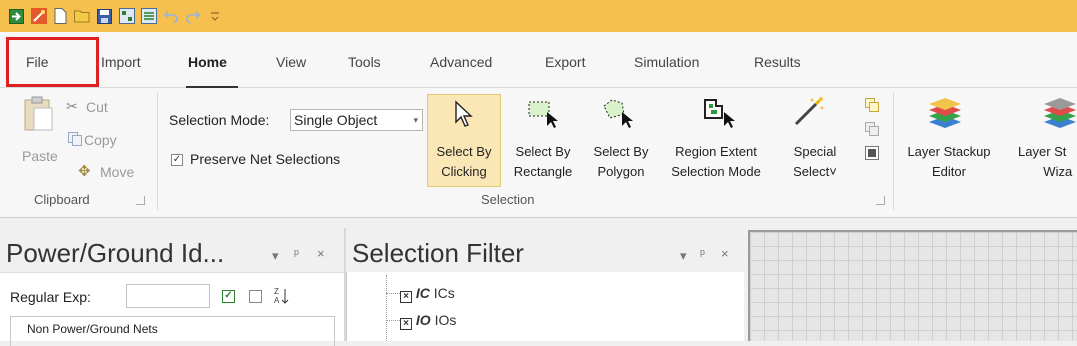 This screenshot has width=1077, height=346. What do you see at coordinates (815, 161) in the screenshot?
I see `special-select-label: Special Select˅` at bounding box center [815, 161].